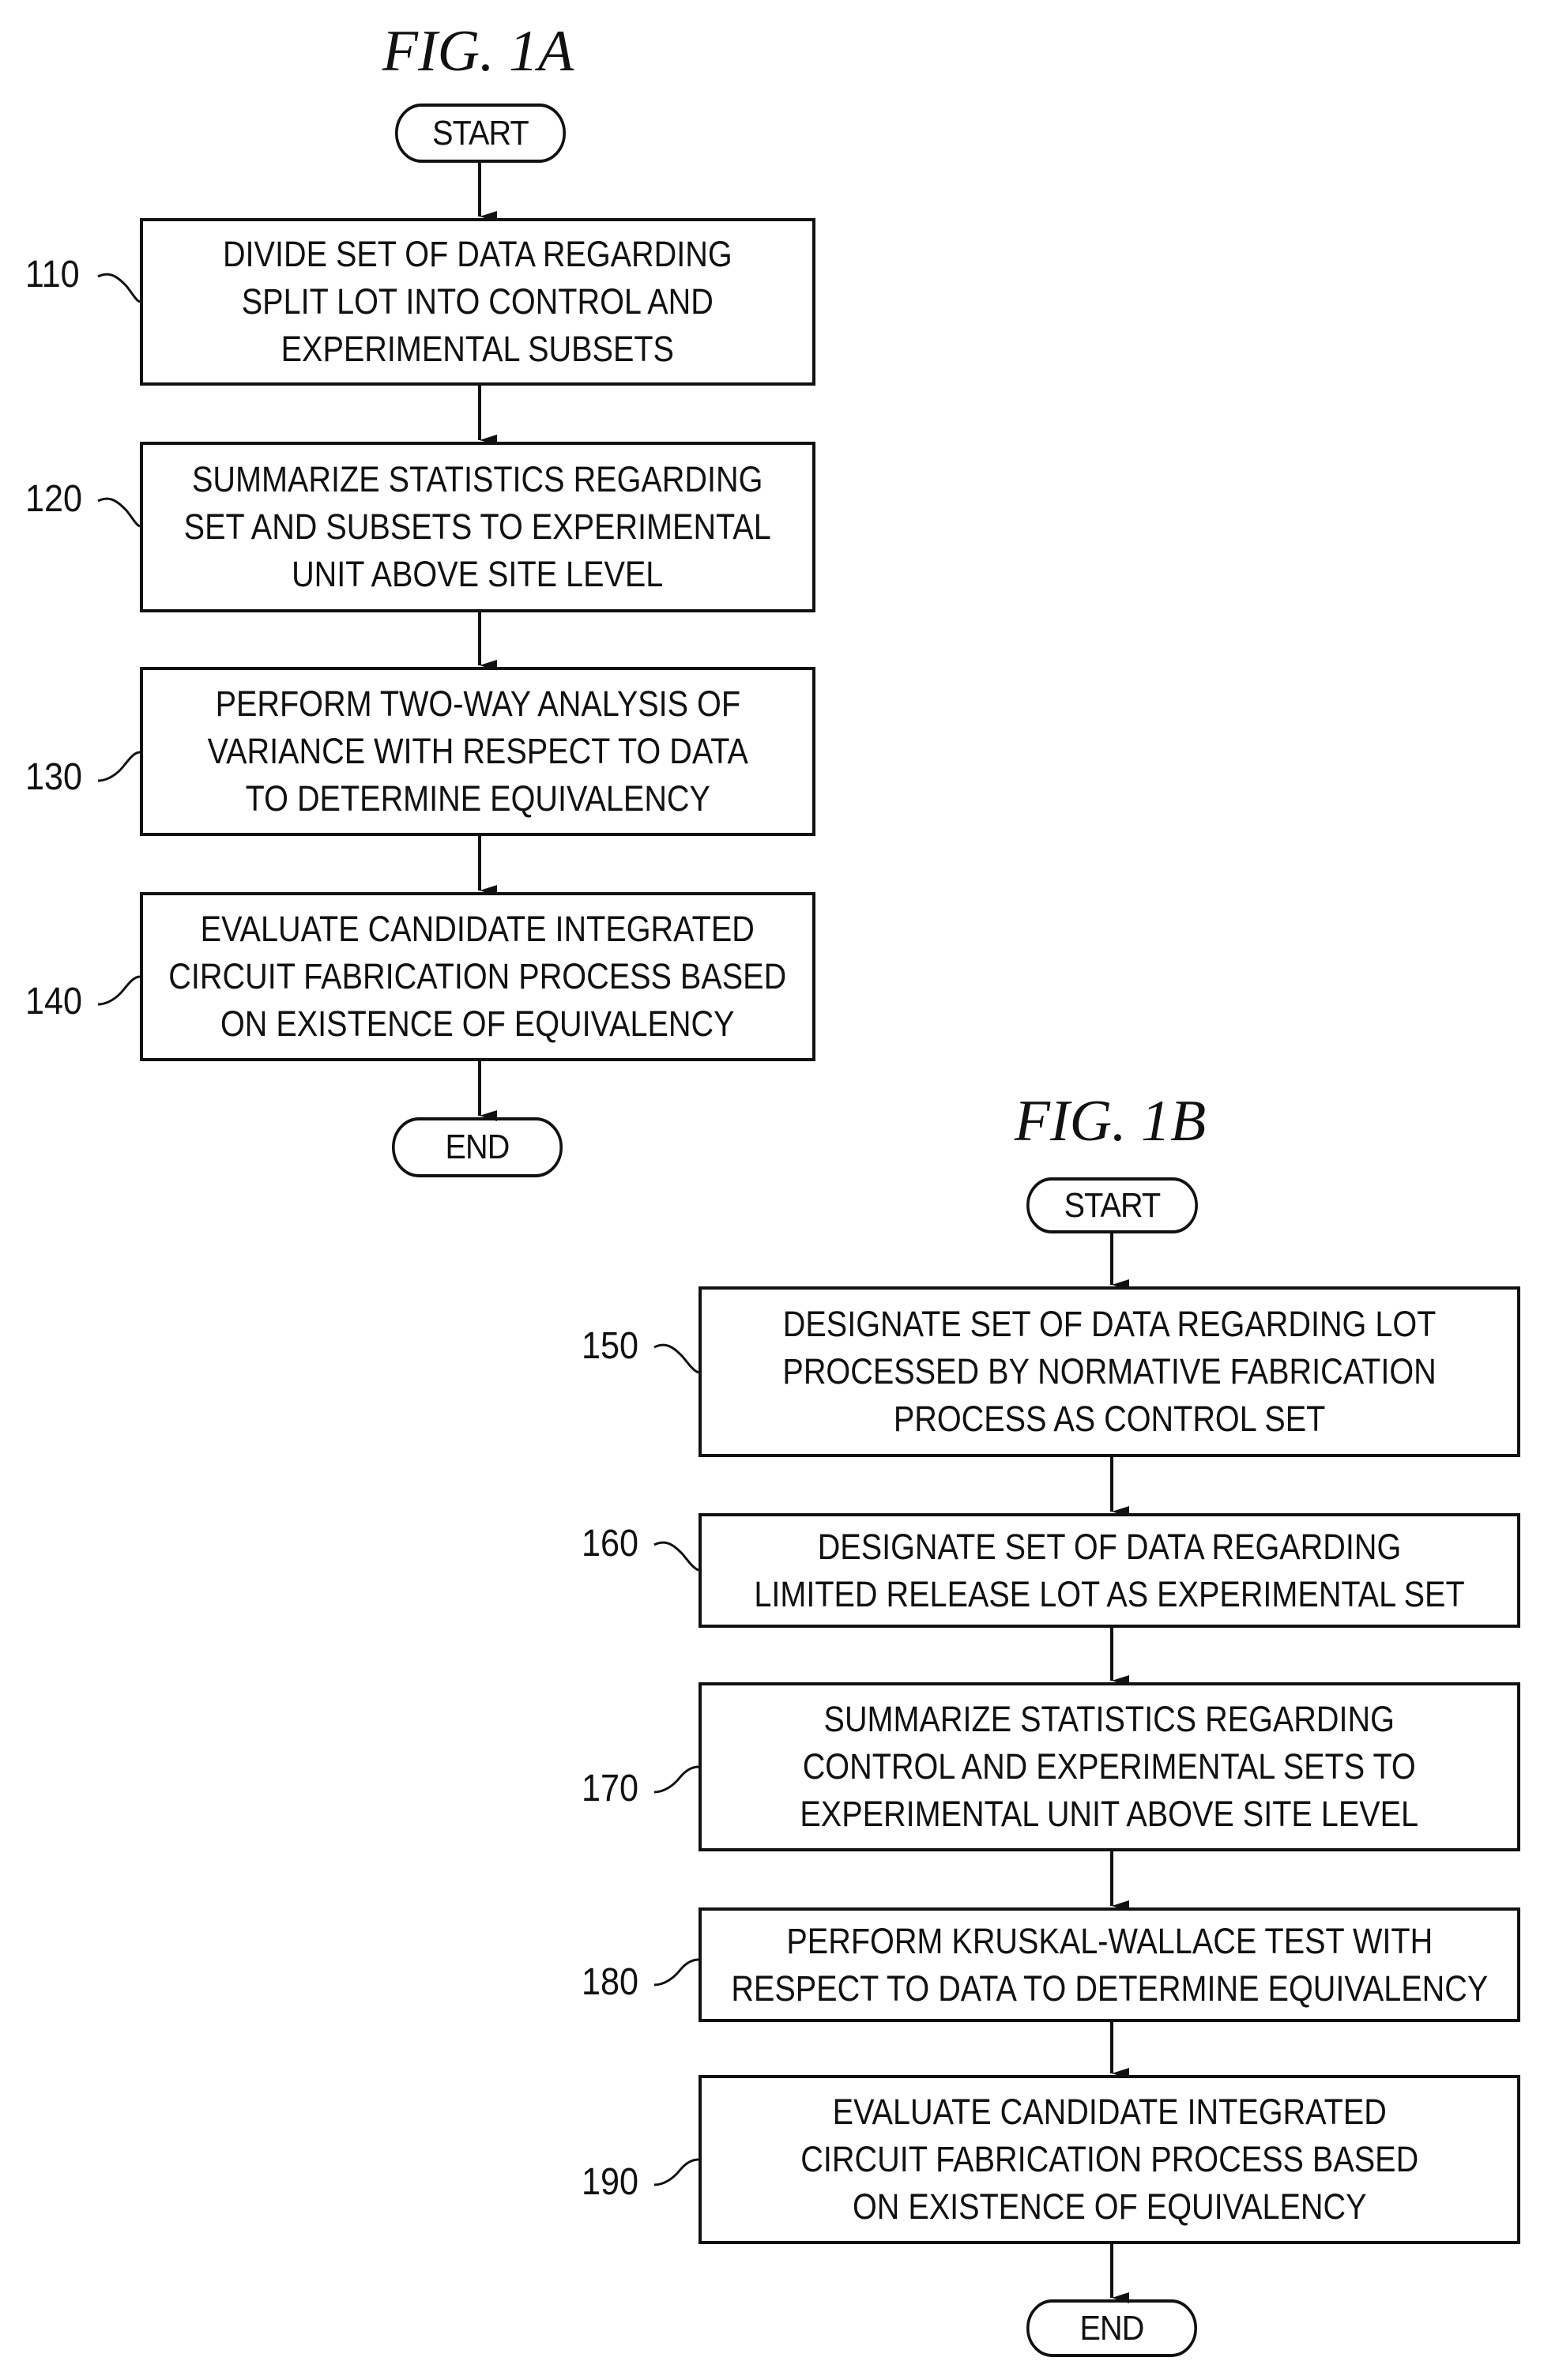  What do you see at coordinates (610, 1982) in the screenshot?
I see `step-ref-180: 180` at bounding box center [610, 1982].